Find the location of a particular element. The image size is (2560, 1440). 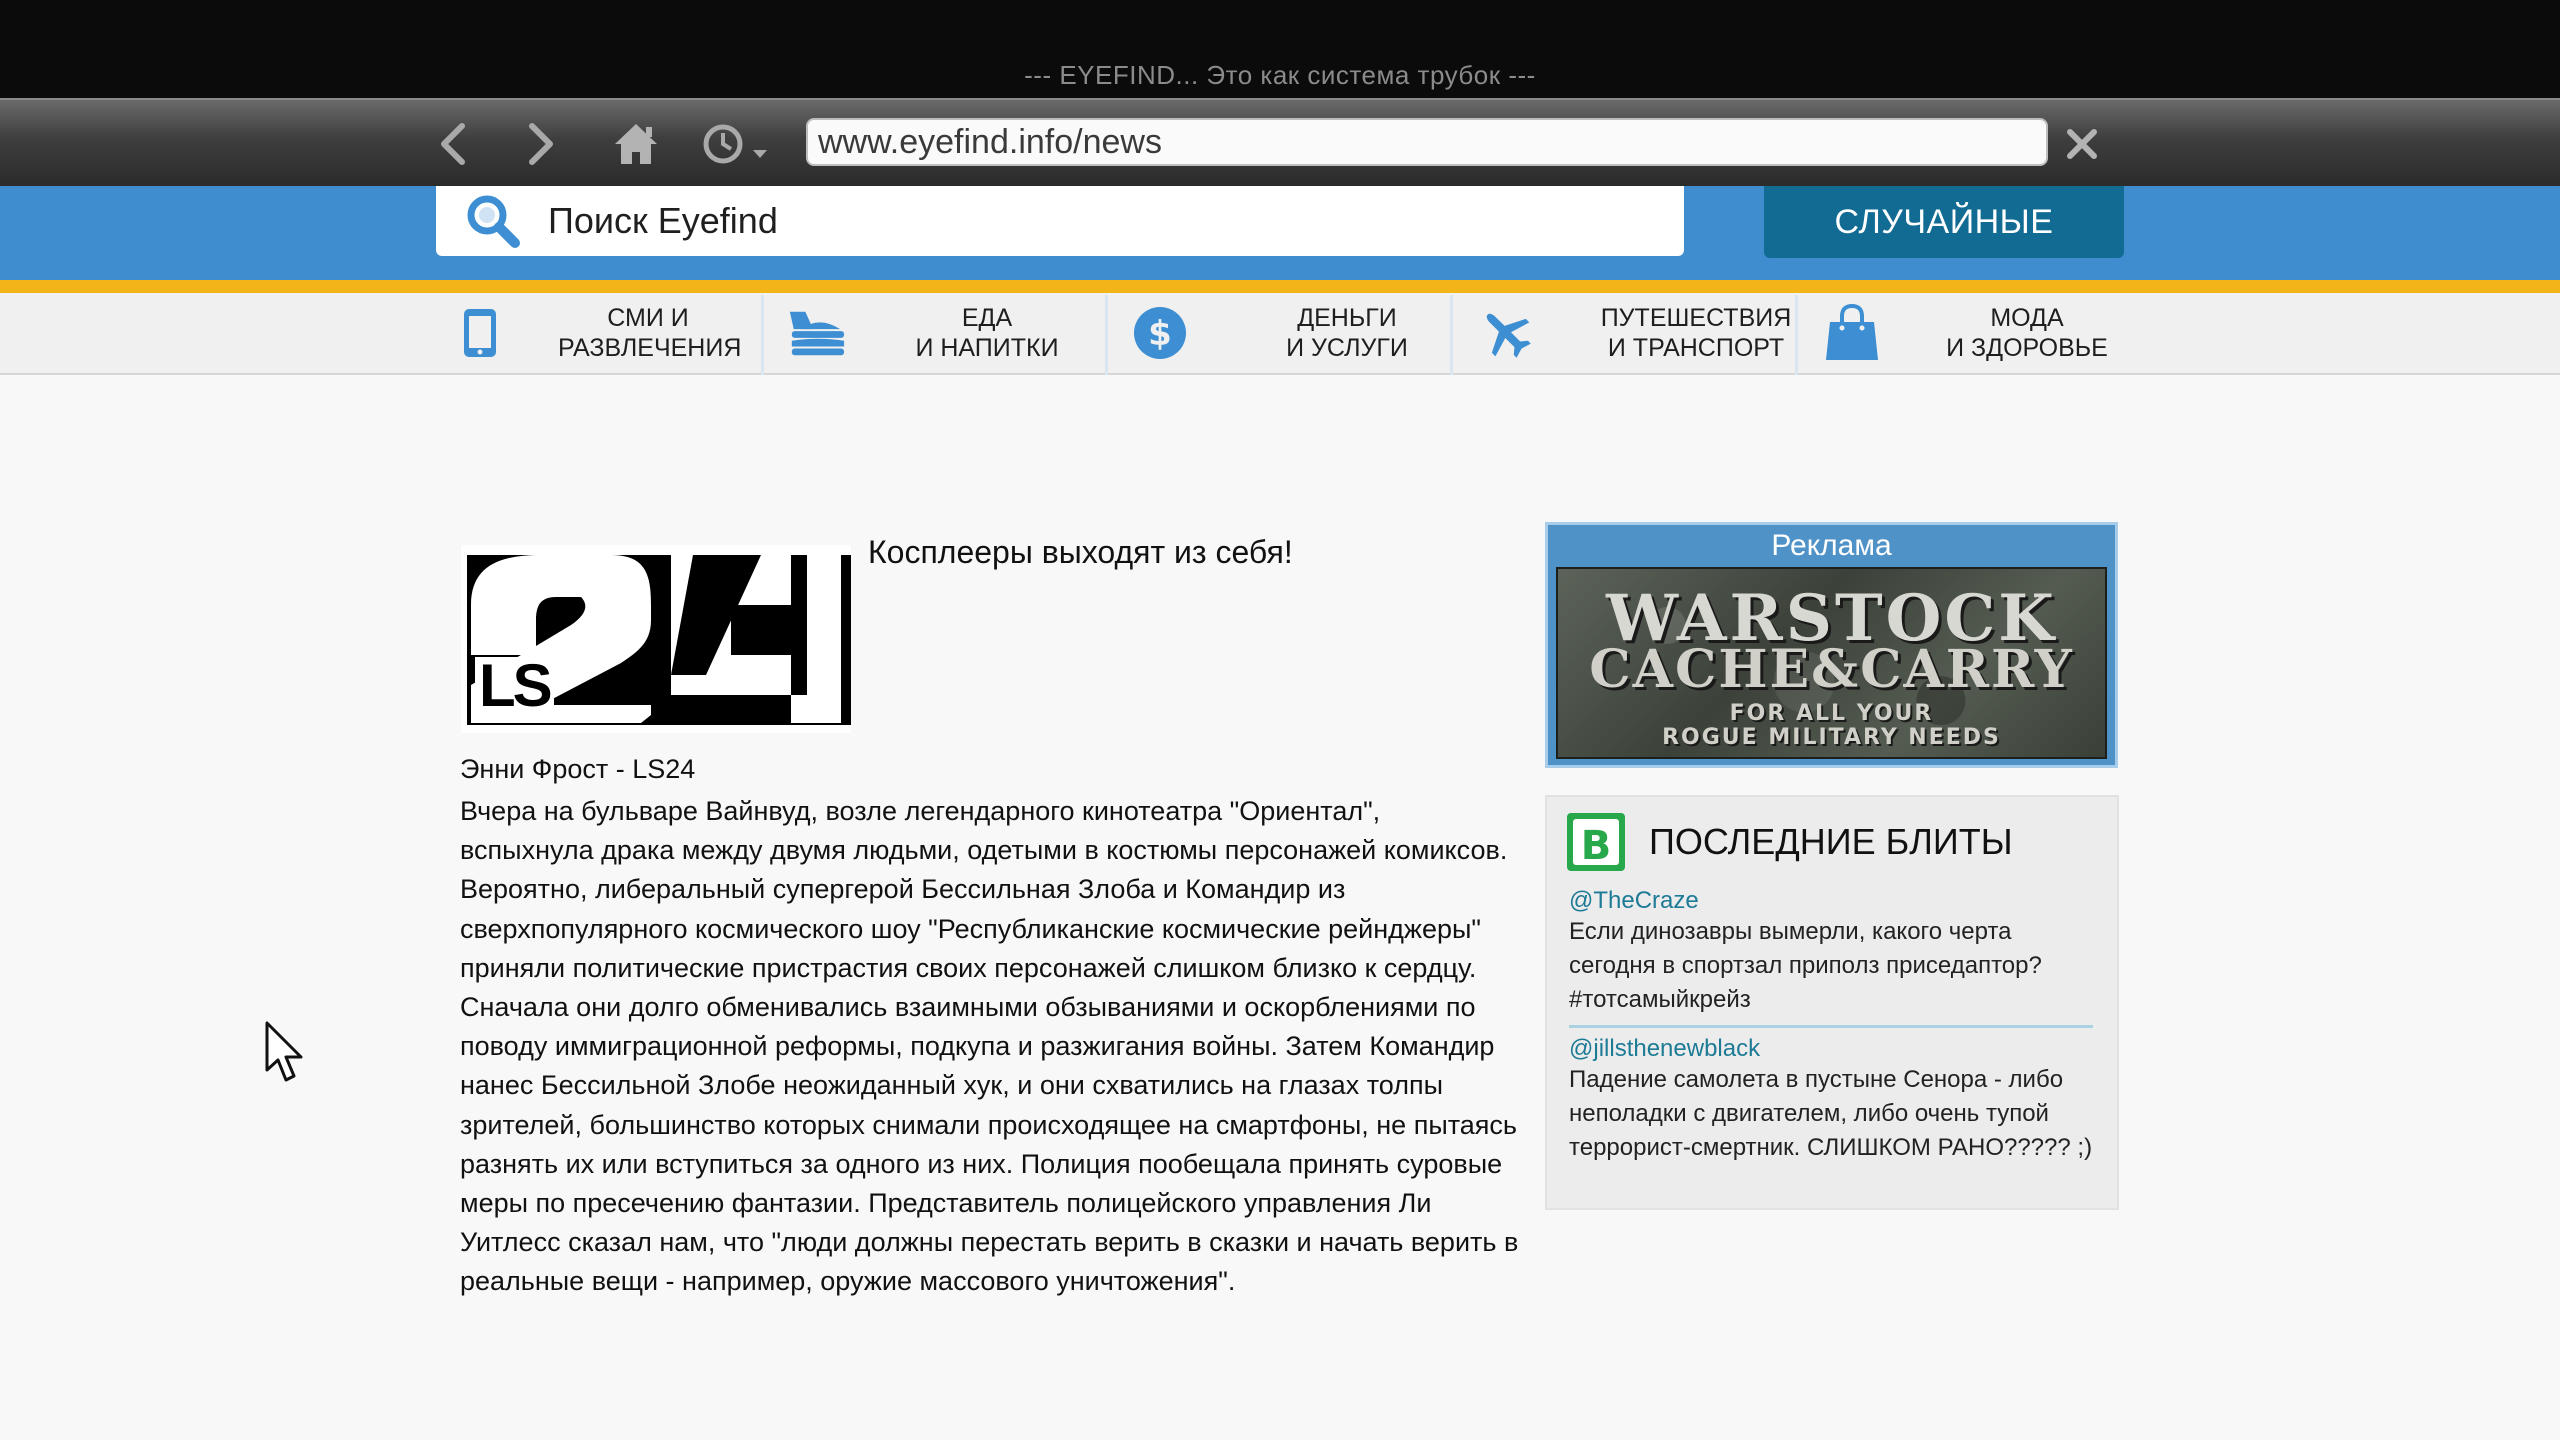

search-icon is located at coordinates (493, 221).